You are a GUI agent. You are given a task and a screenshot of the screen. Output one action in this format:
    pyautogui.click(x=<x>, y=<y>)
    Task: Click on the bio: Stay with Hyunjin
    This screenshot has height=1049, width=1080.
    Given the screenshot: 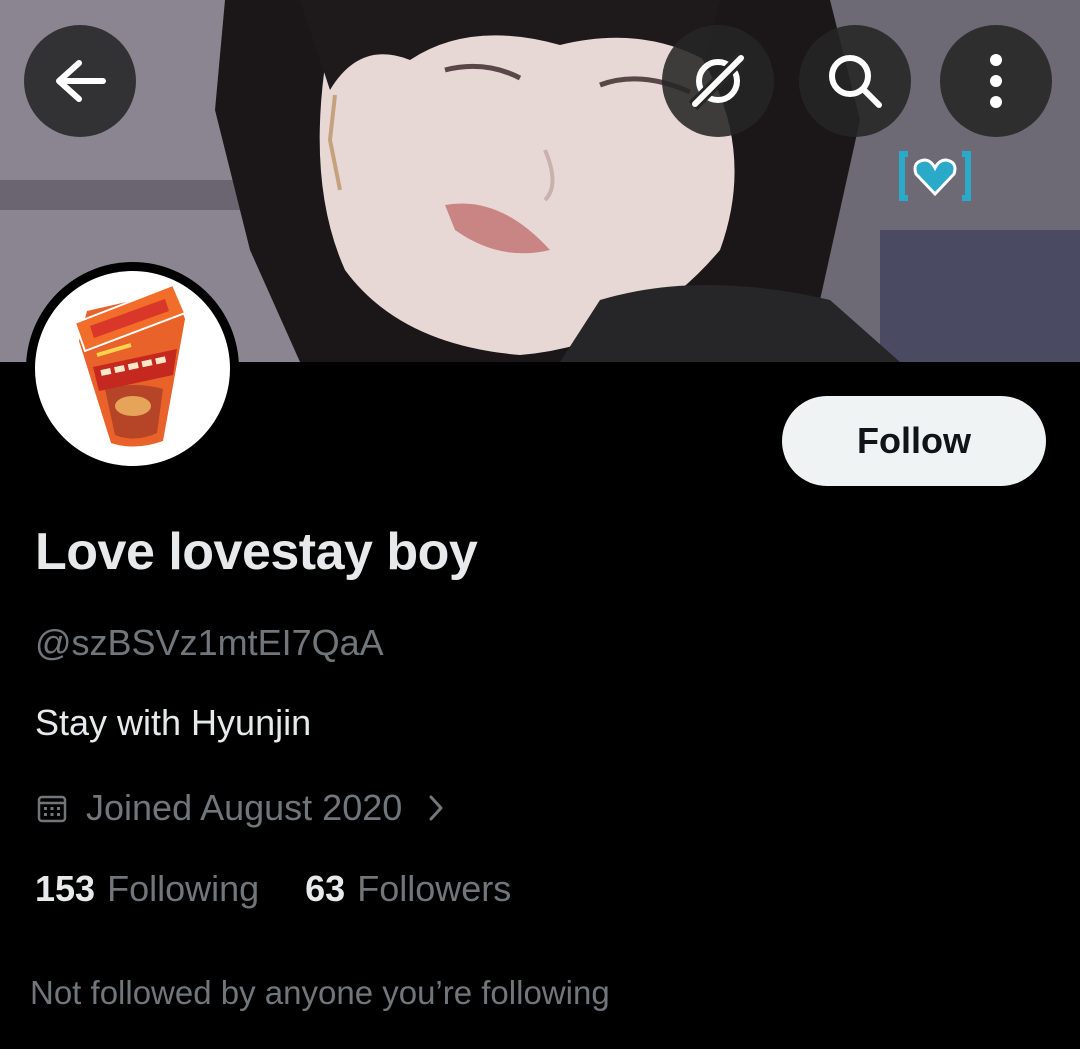 What is the action you would take?
    pyautogui.click(x=173, y=722)
    